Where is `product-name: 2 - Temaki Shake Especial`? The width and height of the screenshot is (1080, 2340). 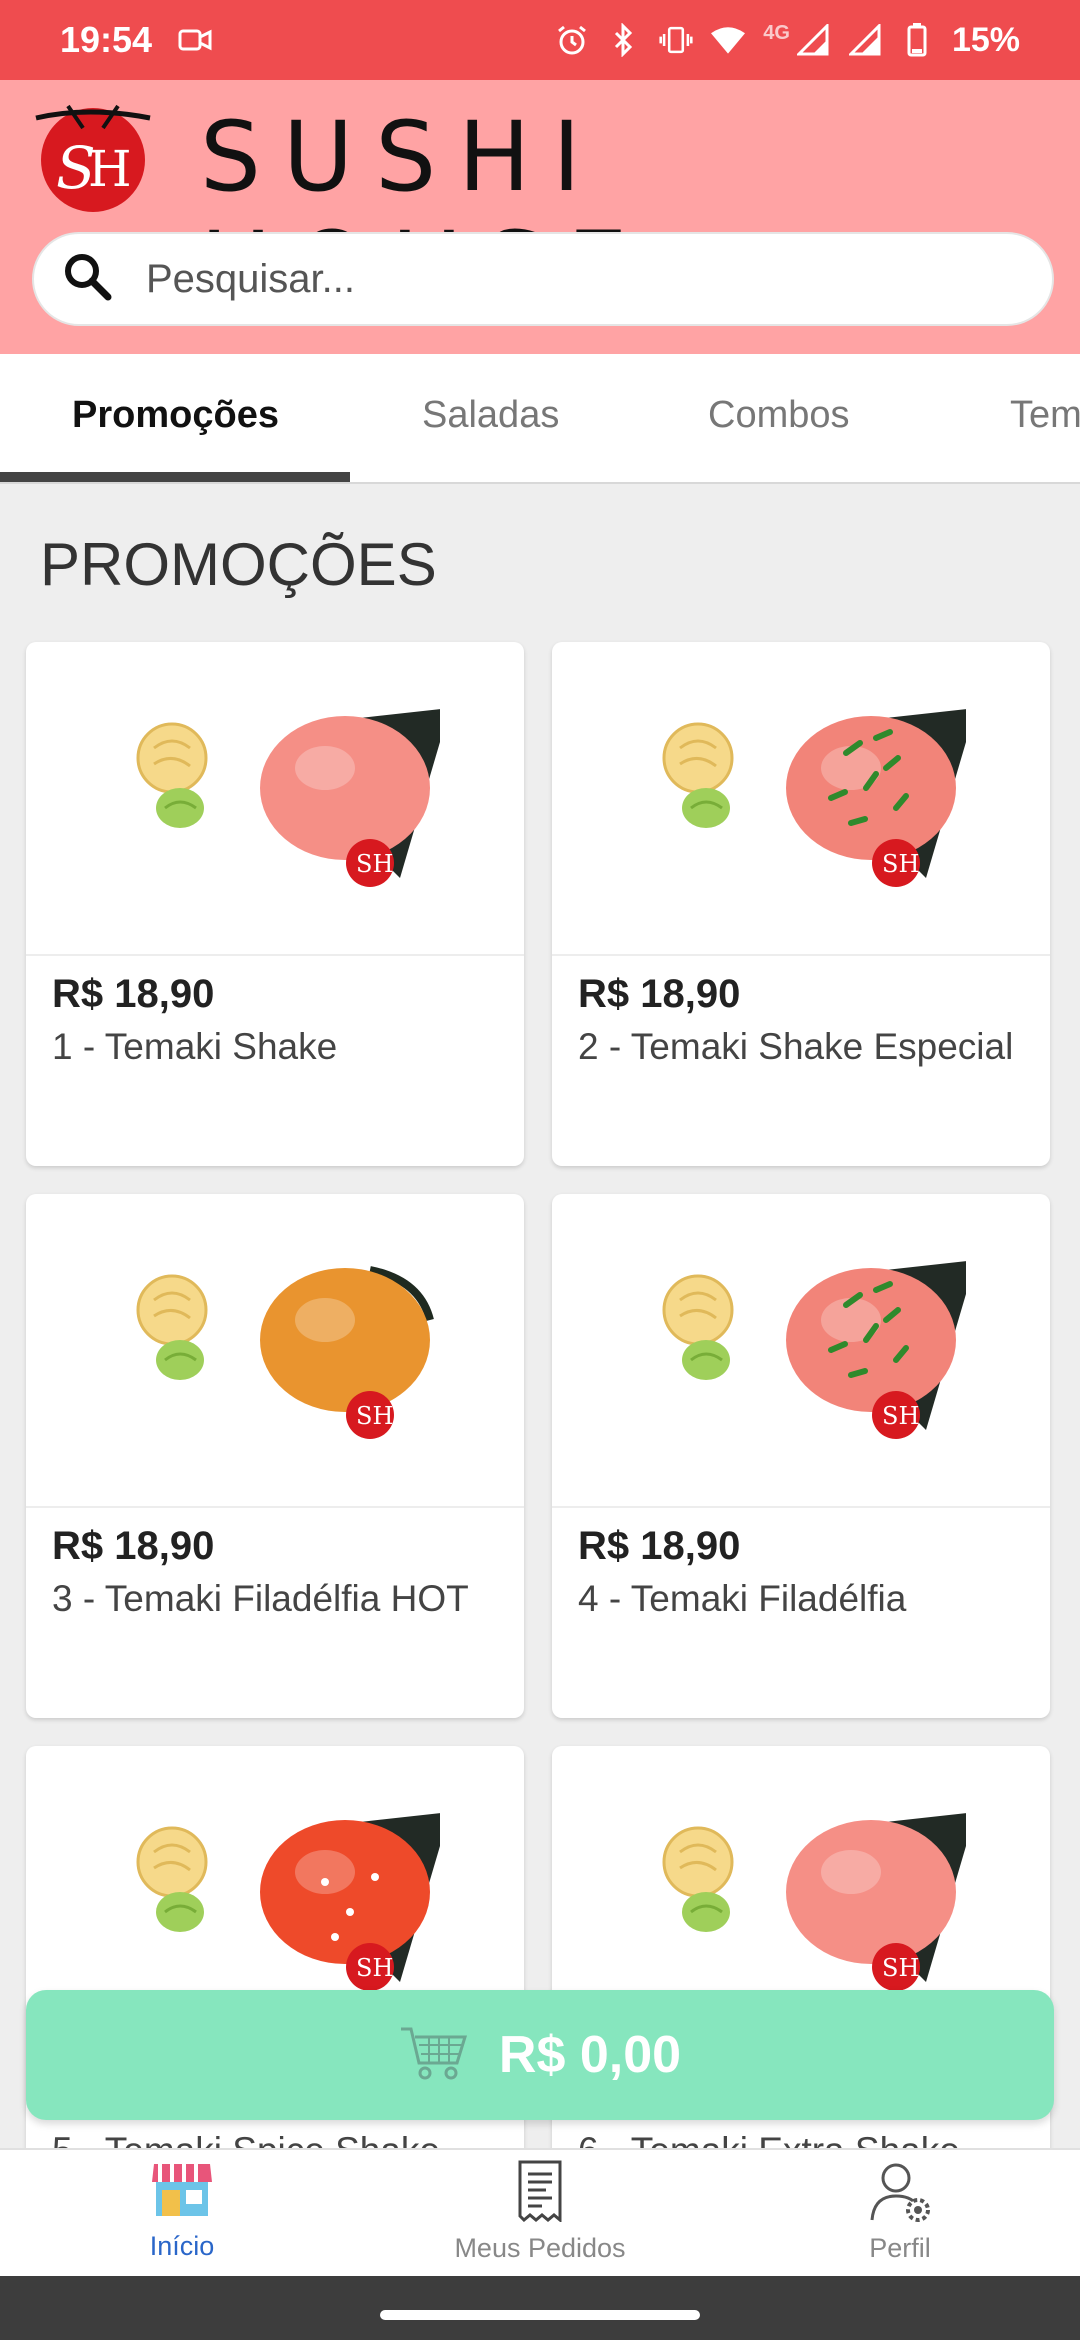
product-name: 2 - Temaki Shake Especial is located at coordinates (796, 1046).